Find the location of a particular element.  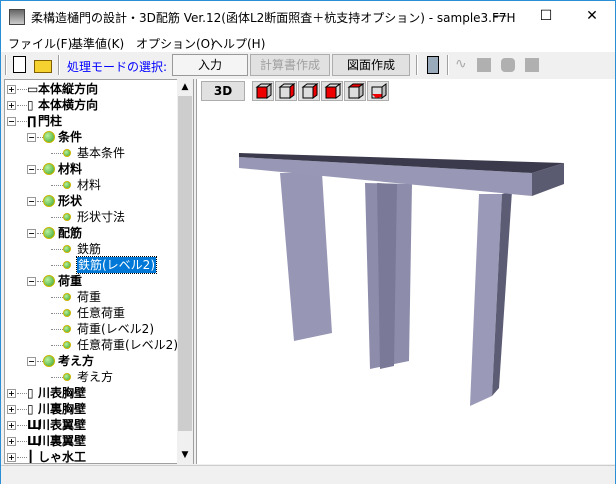

tree-item: 形状寸法 is located at coordinates (91, 217).